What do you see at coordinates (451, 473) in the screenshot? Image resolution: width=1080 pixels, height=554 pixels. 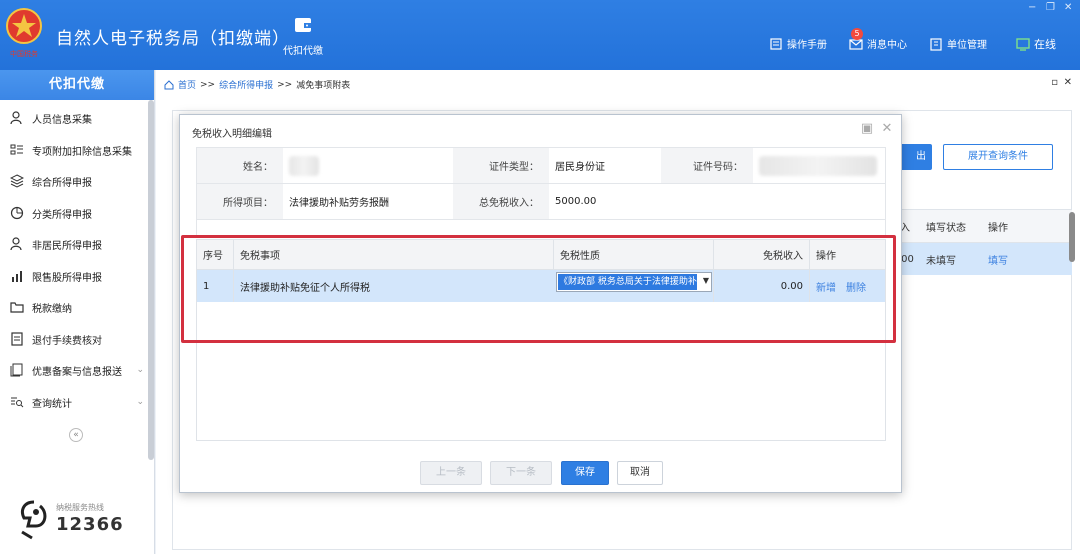 I see `prev-record-button: 上一条` at bounding box center [451, 473].